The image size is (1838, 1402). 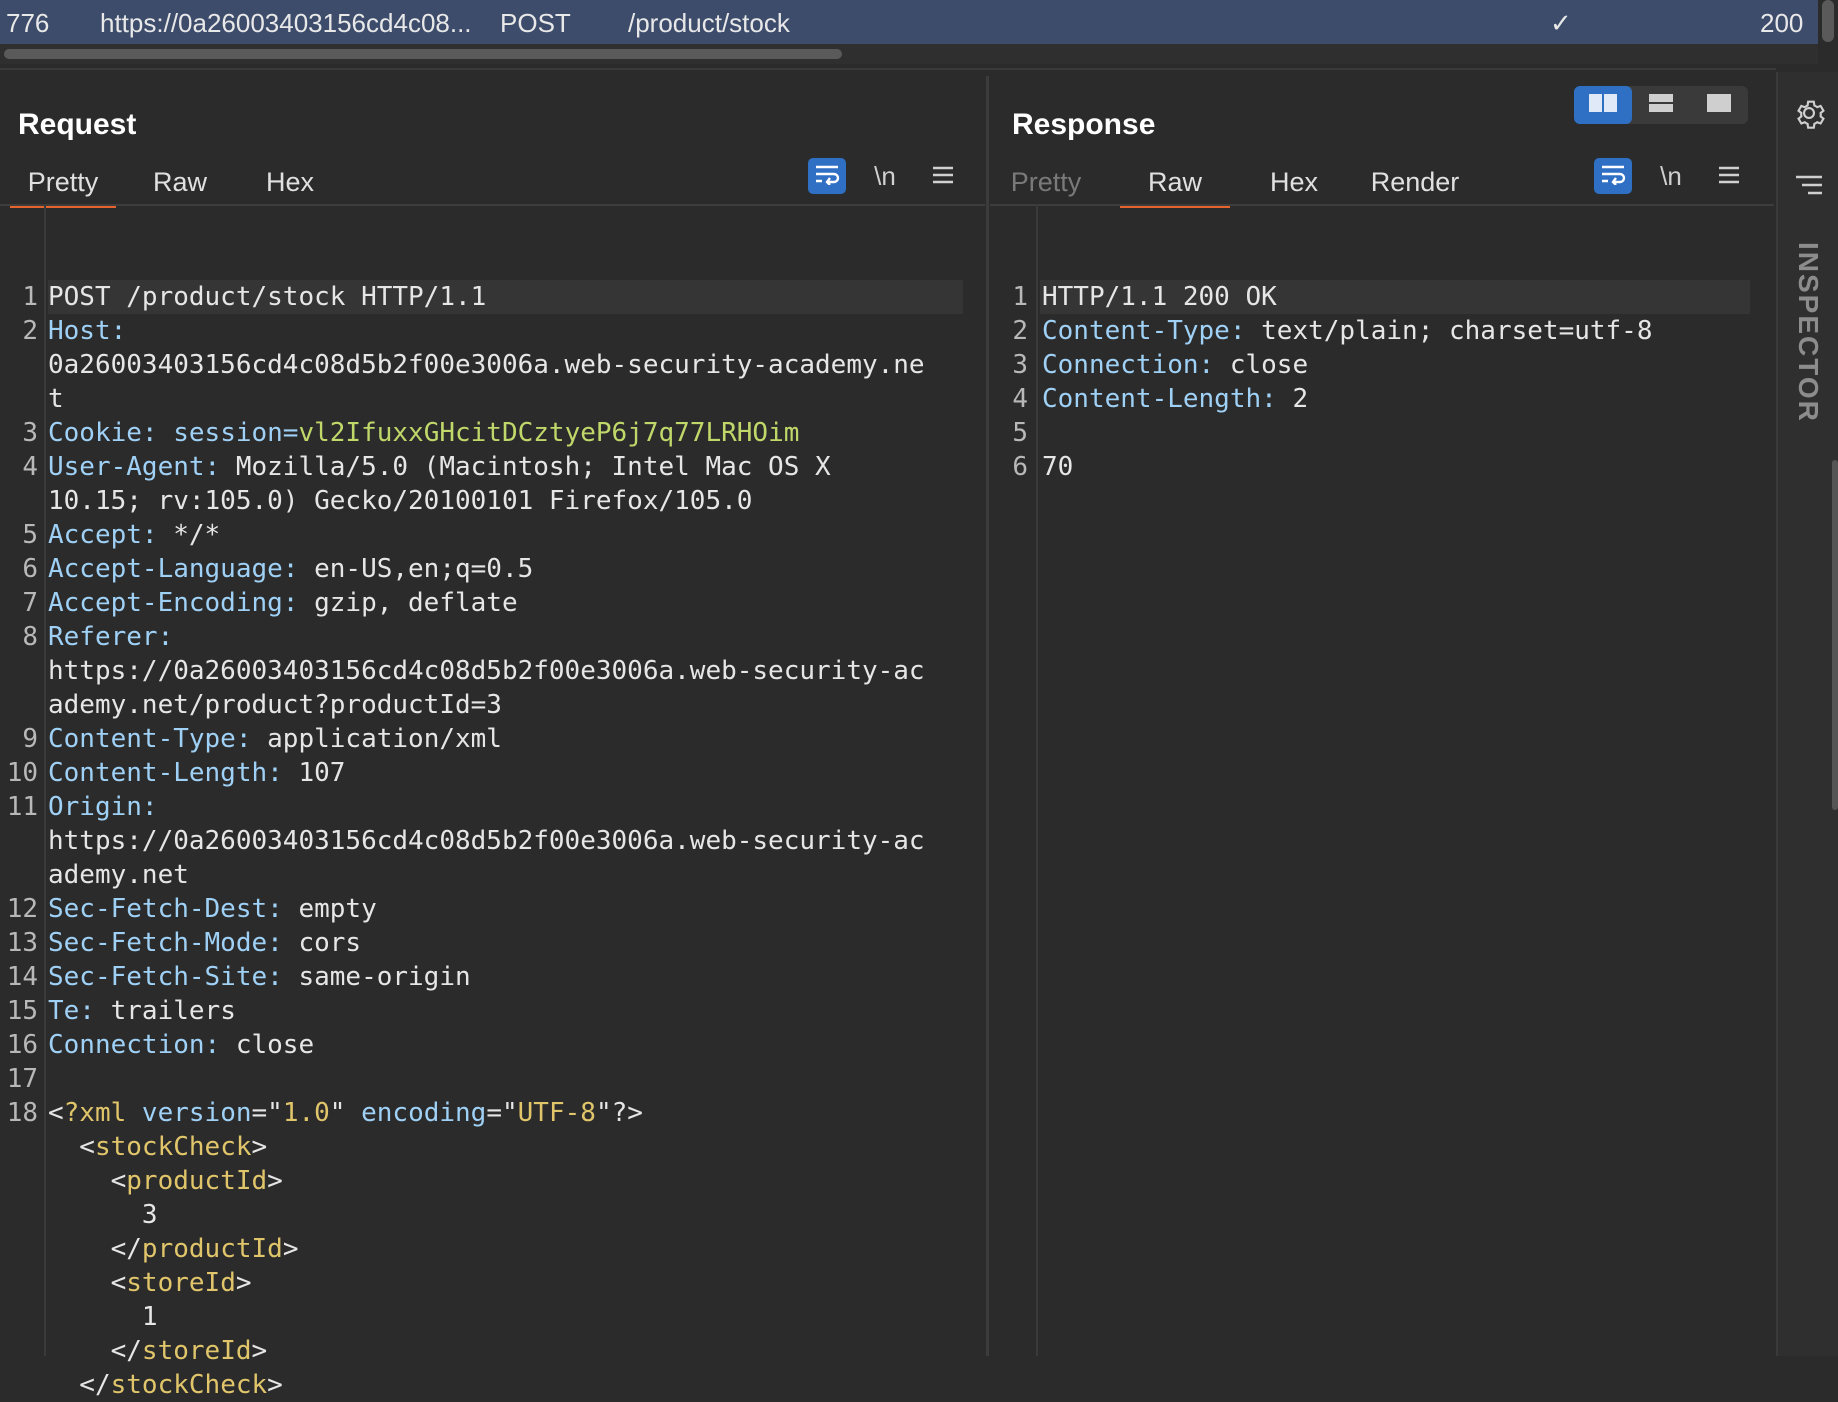 I want to click on code-text: Accept: */*, so click(x=134, y=535).